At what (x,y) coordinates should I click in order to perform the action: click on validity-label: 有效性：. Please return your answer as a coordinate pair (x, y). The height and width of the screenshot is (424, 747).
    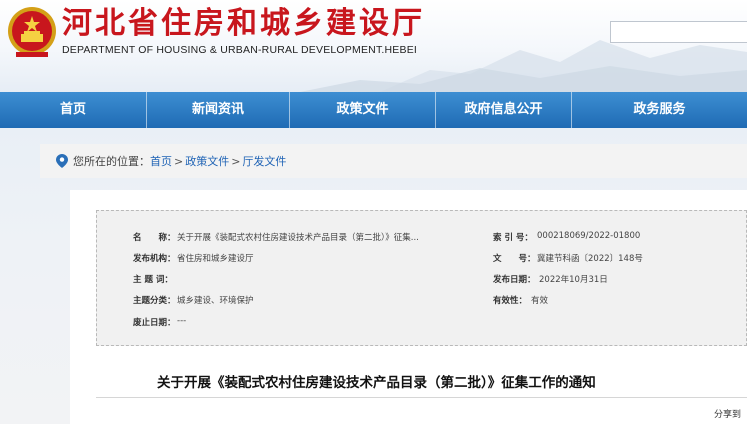
    Looking at the image, I should click on (510, 301).